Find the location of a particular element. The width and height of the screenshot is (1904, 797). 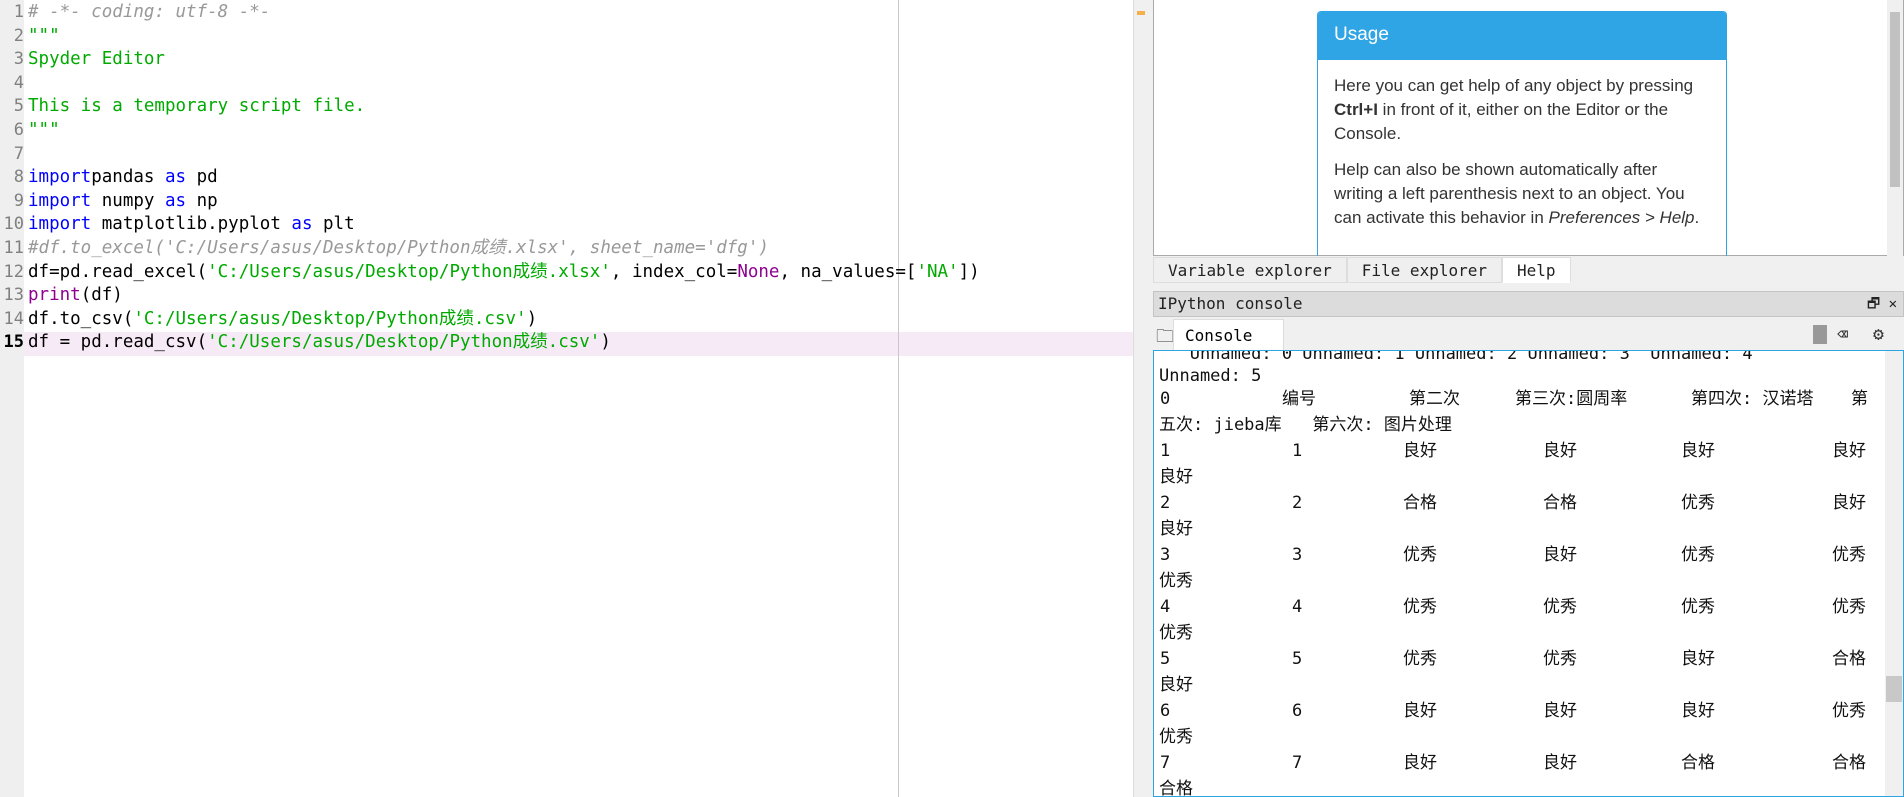

pane-title: IPython console is located at coordinates (1230, 303).